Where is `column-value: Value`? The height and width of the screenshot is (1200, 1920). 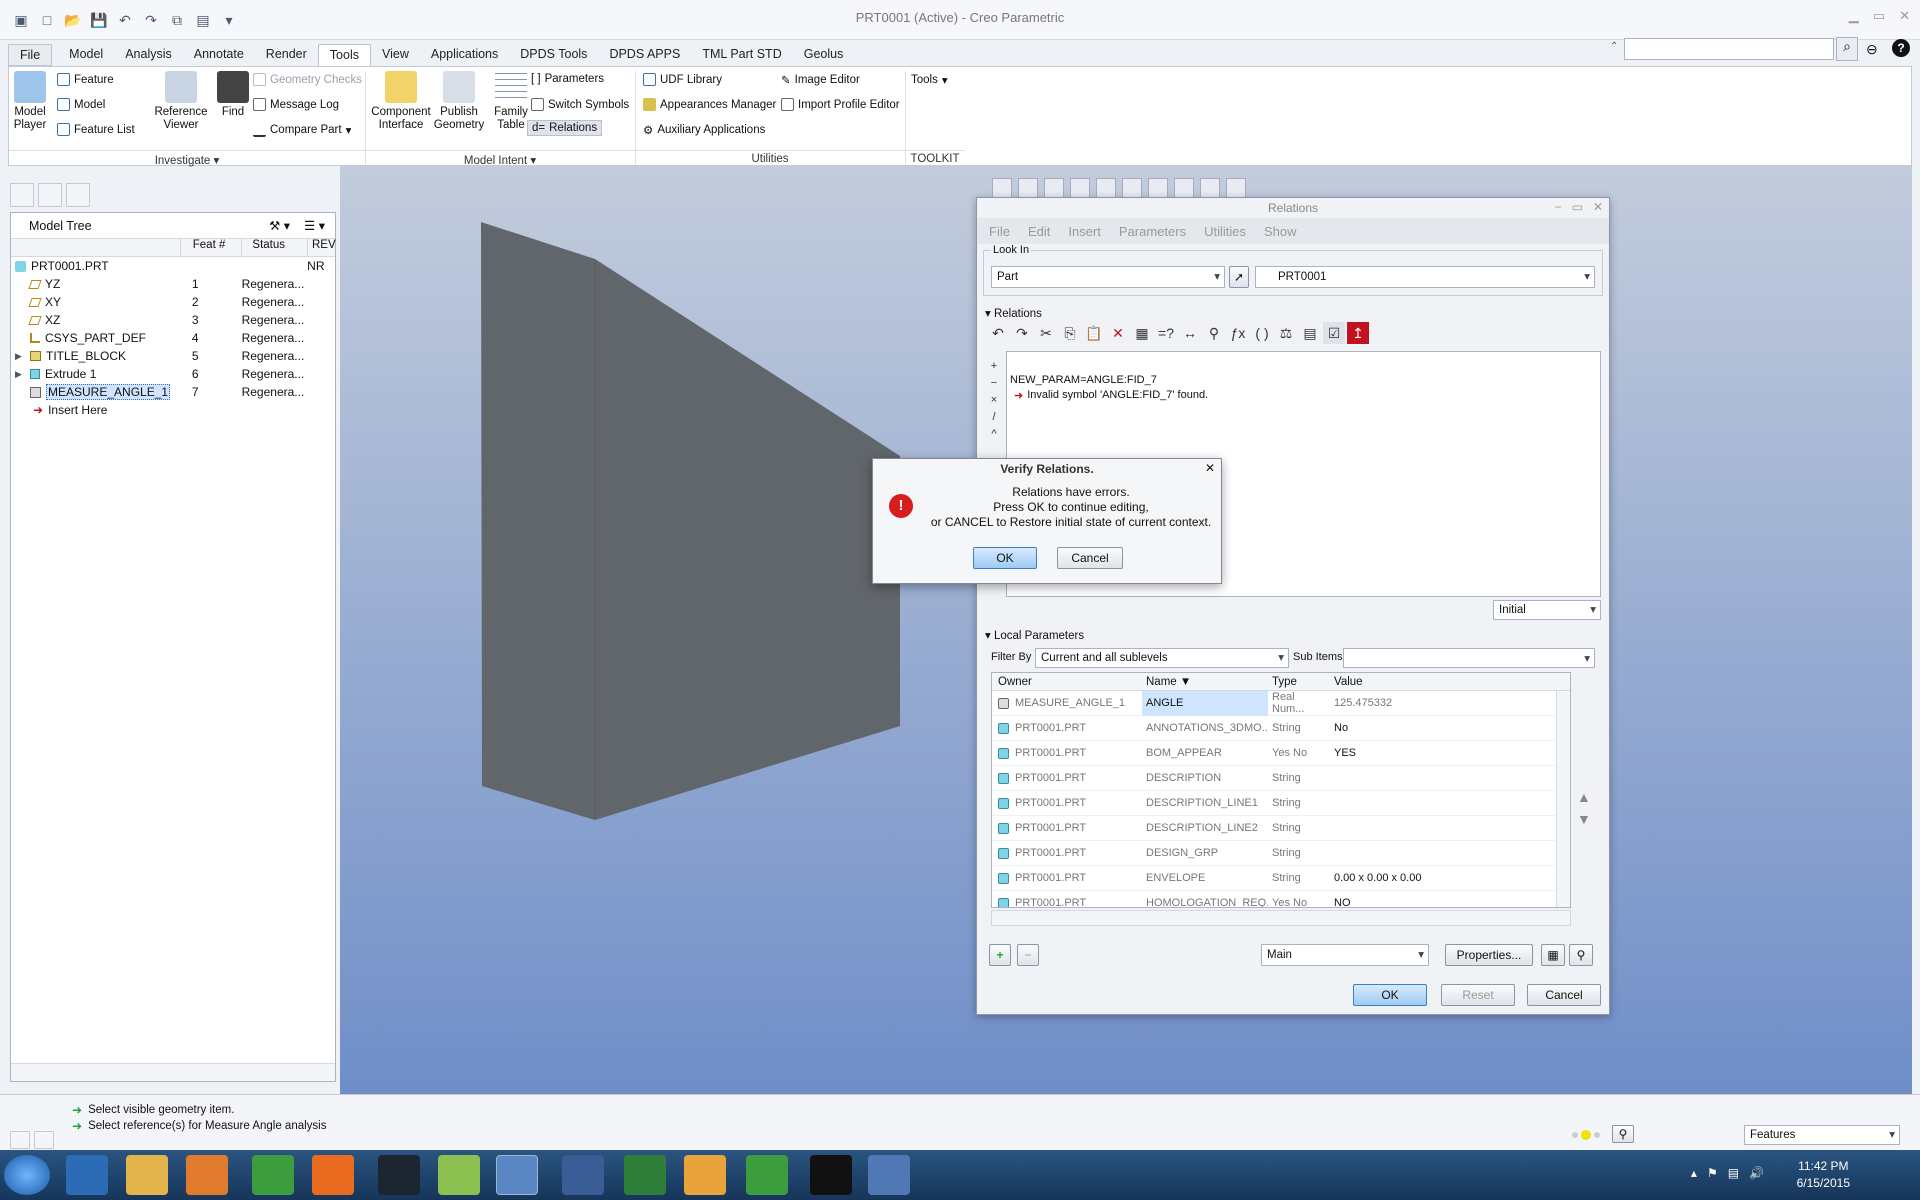
column-value: Value is located at coordinates (1440, 682).